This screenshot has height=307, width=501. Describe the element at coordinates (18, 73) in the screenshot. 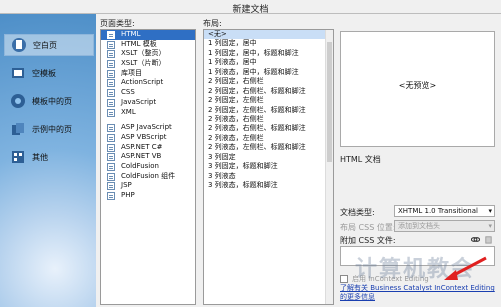

I see `blank-template-icon` at that location.